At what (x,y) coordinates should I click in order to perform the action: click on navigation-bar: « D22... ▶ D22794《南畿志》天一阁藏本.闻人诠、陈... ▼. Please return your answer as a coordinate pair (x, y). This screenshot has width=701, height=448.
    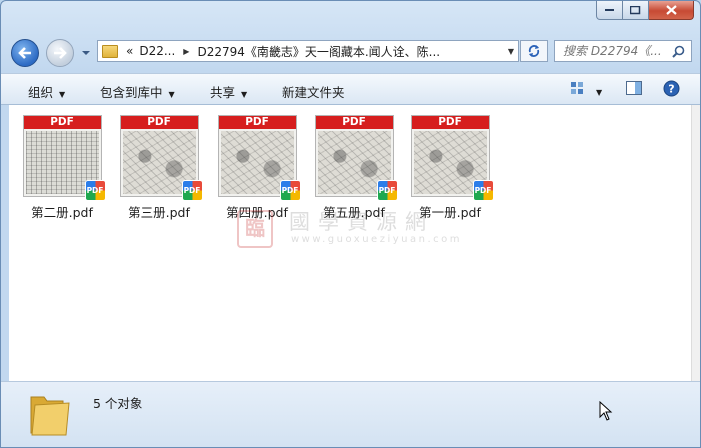
    Looking at the image, I should click on (350, 50).